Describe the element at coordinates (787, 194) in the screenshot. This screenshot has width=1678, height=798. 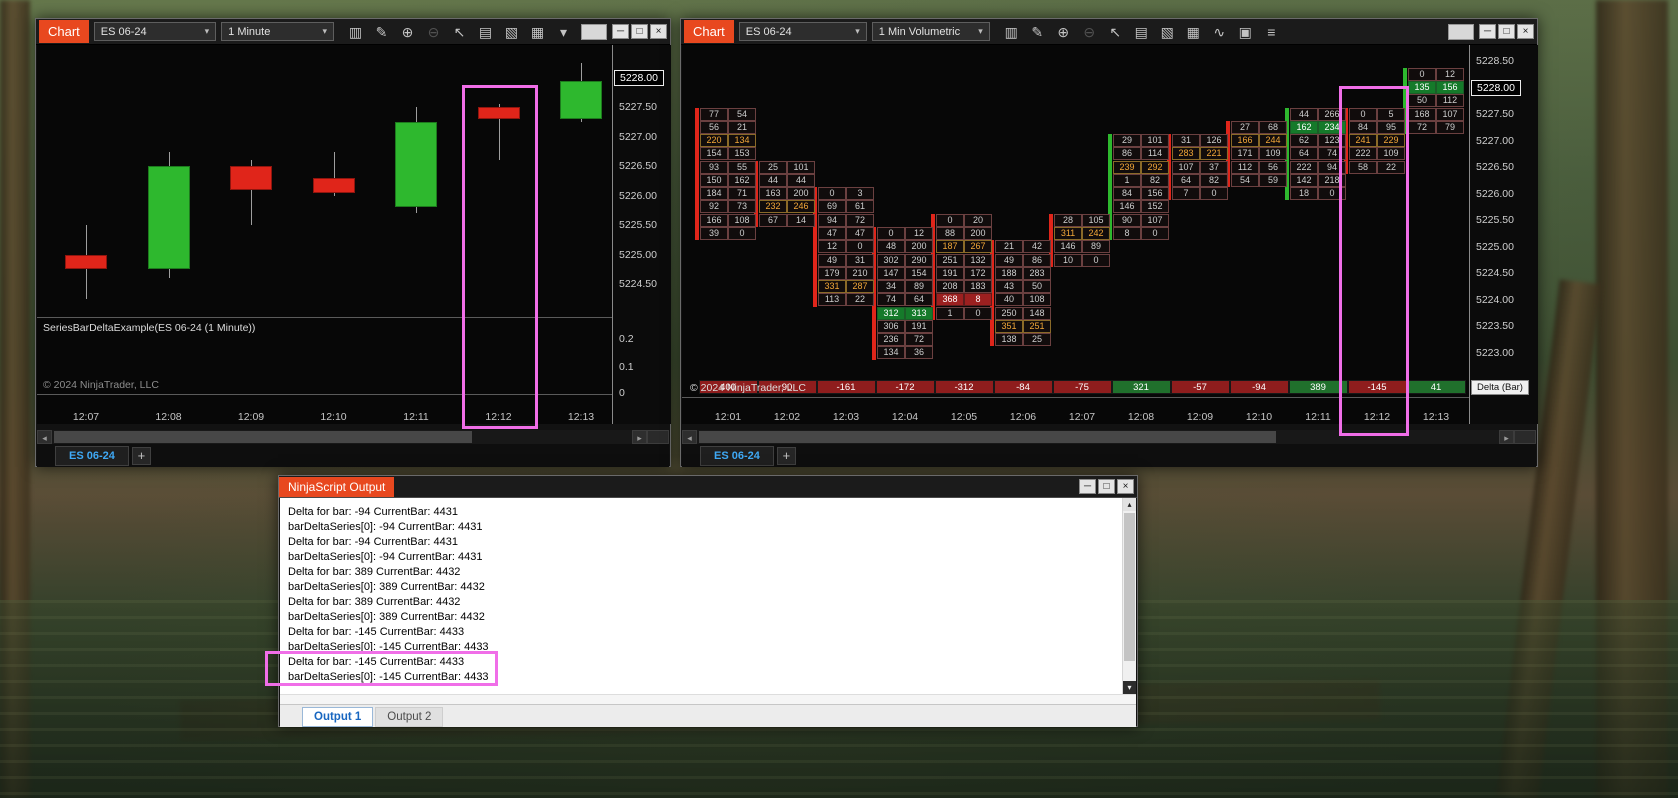
I see `footprint-cell: 163 200` at that location.